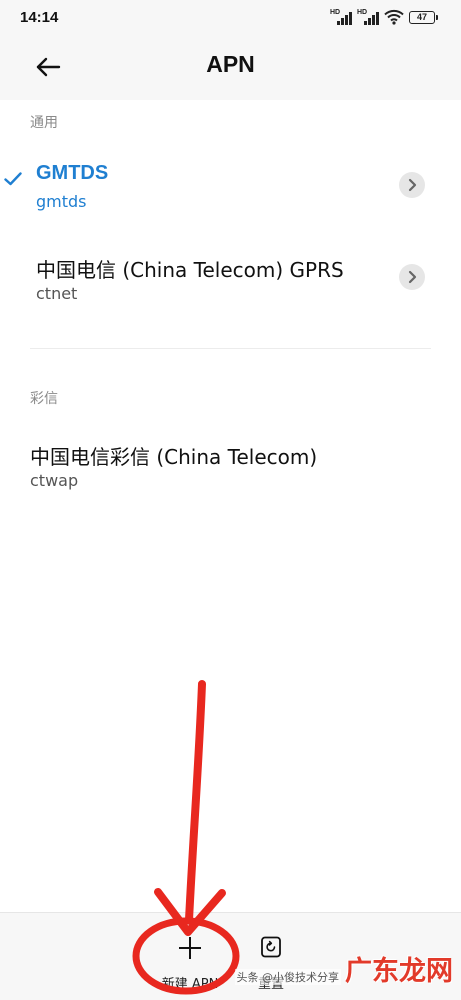 The image size is (461, 1000). I want to click on apn-value: ctwap, so click(54, 480).